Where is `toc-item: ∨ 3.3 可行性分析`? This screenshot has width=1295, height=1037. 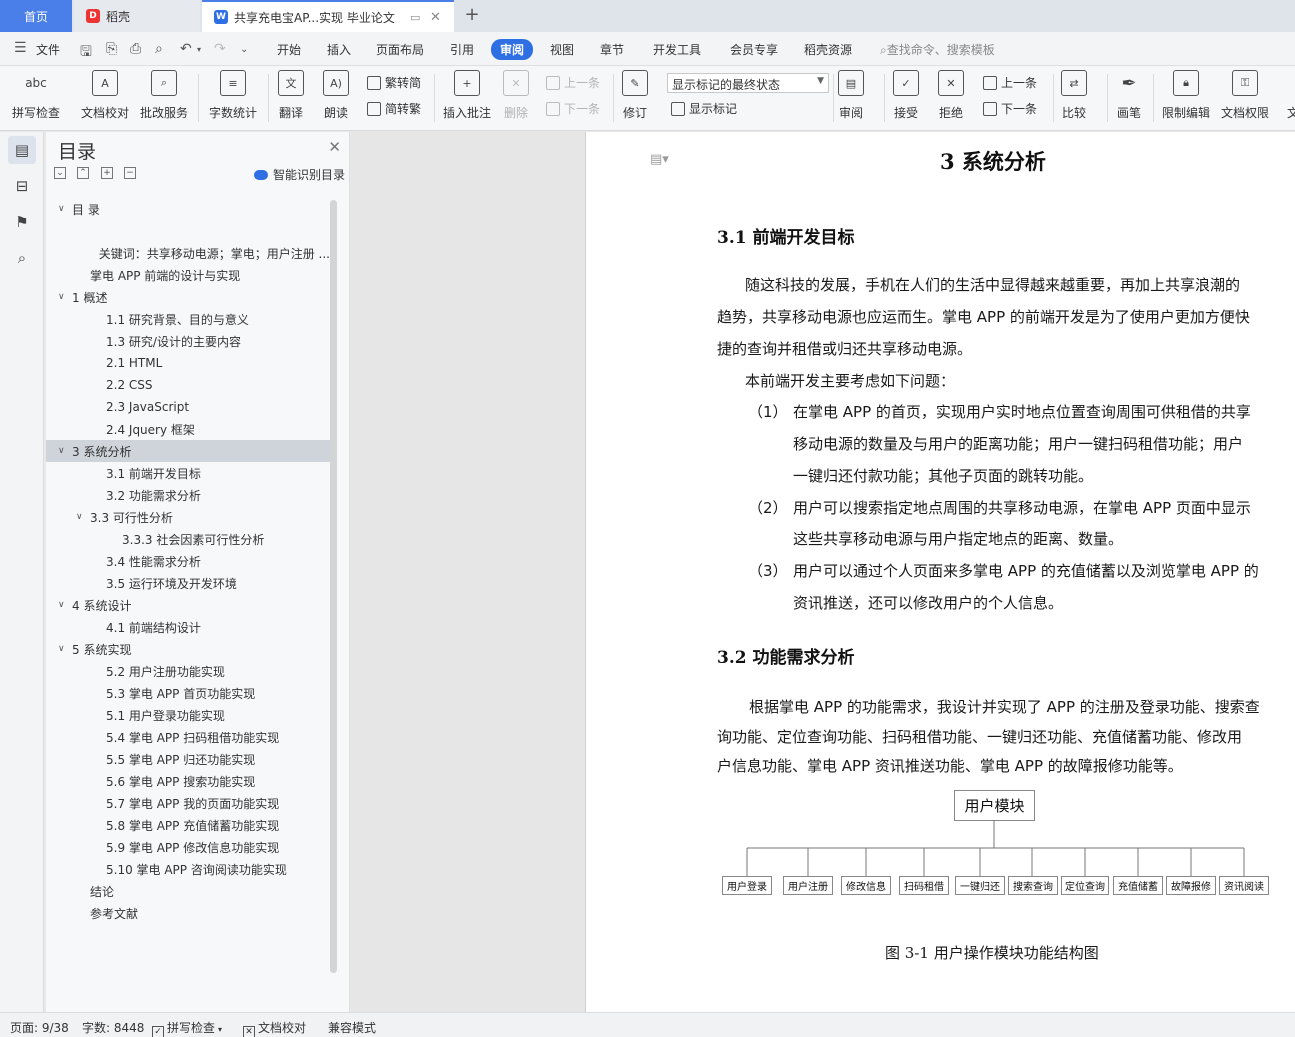 toc-item: ∨ 3.3 可行性分析 is located at coordinates (188, 517).